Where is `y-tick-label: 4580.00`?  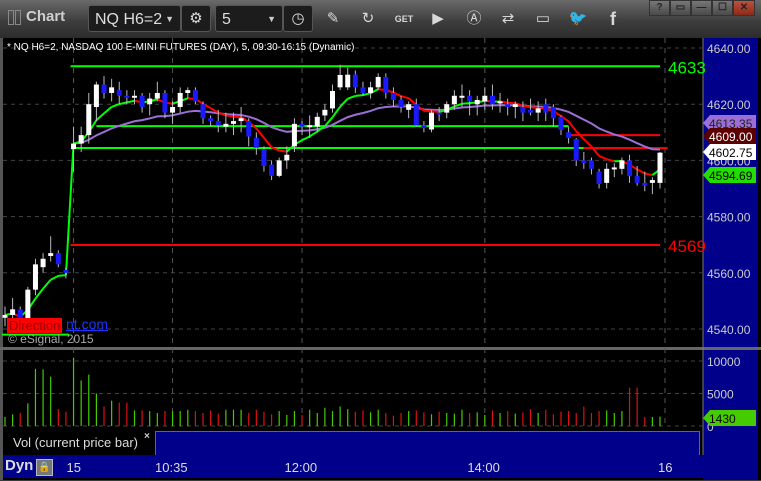
y-tick-label: 4580.00 is located at coordinates (729, 218).